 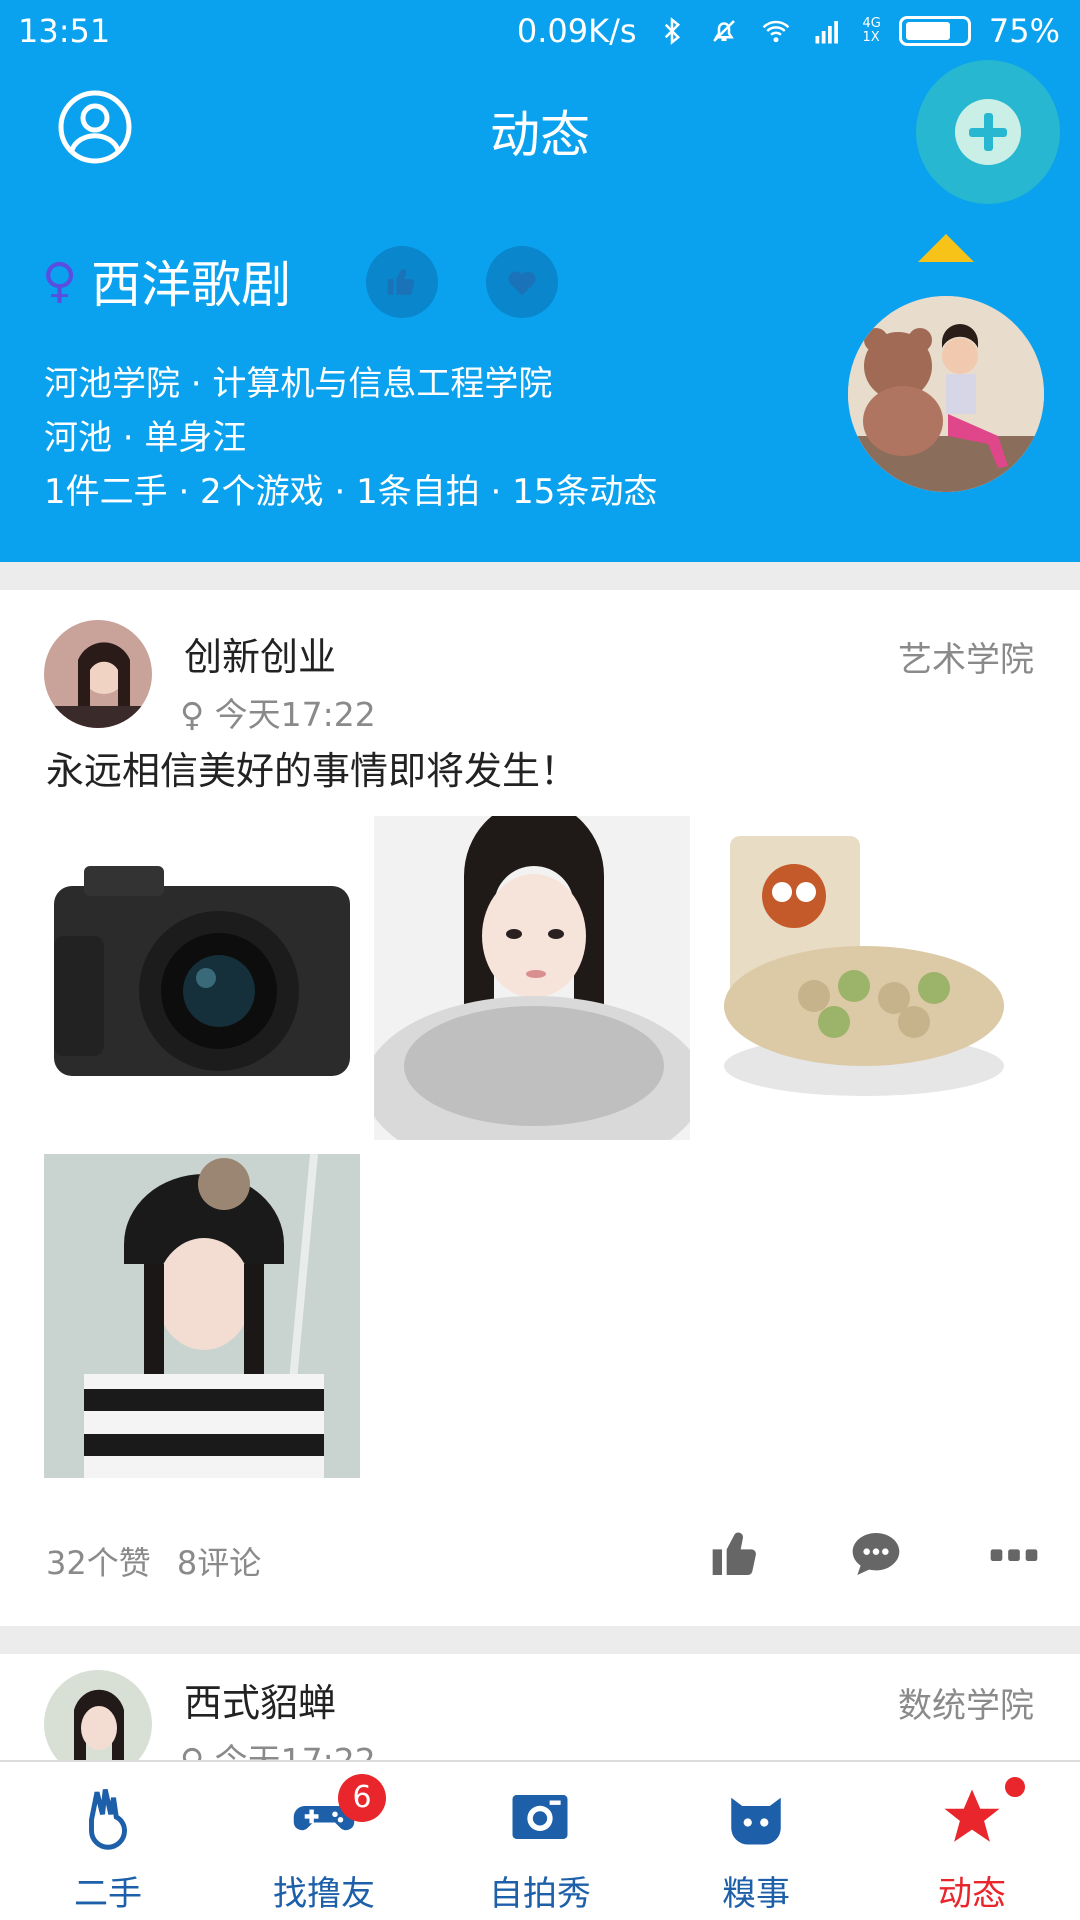 I want to click on status-icons: 0.09K/s 4G 1X 75%, so click(x=788, y=31).